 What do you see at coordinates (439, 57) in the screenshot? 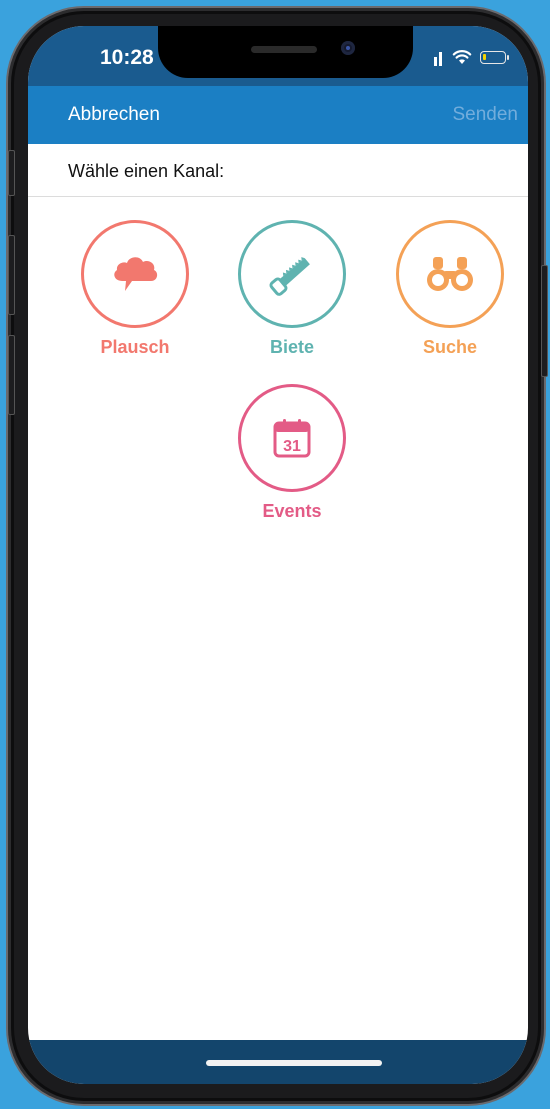
I see `signal-icon` at bounding box center [439, 57].